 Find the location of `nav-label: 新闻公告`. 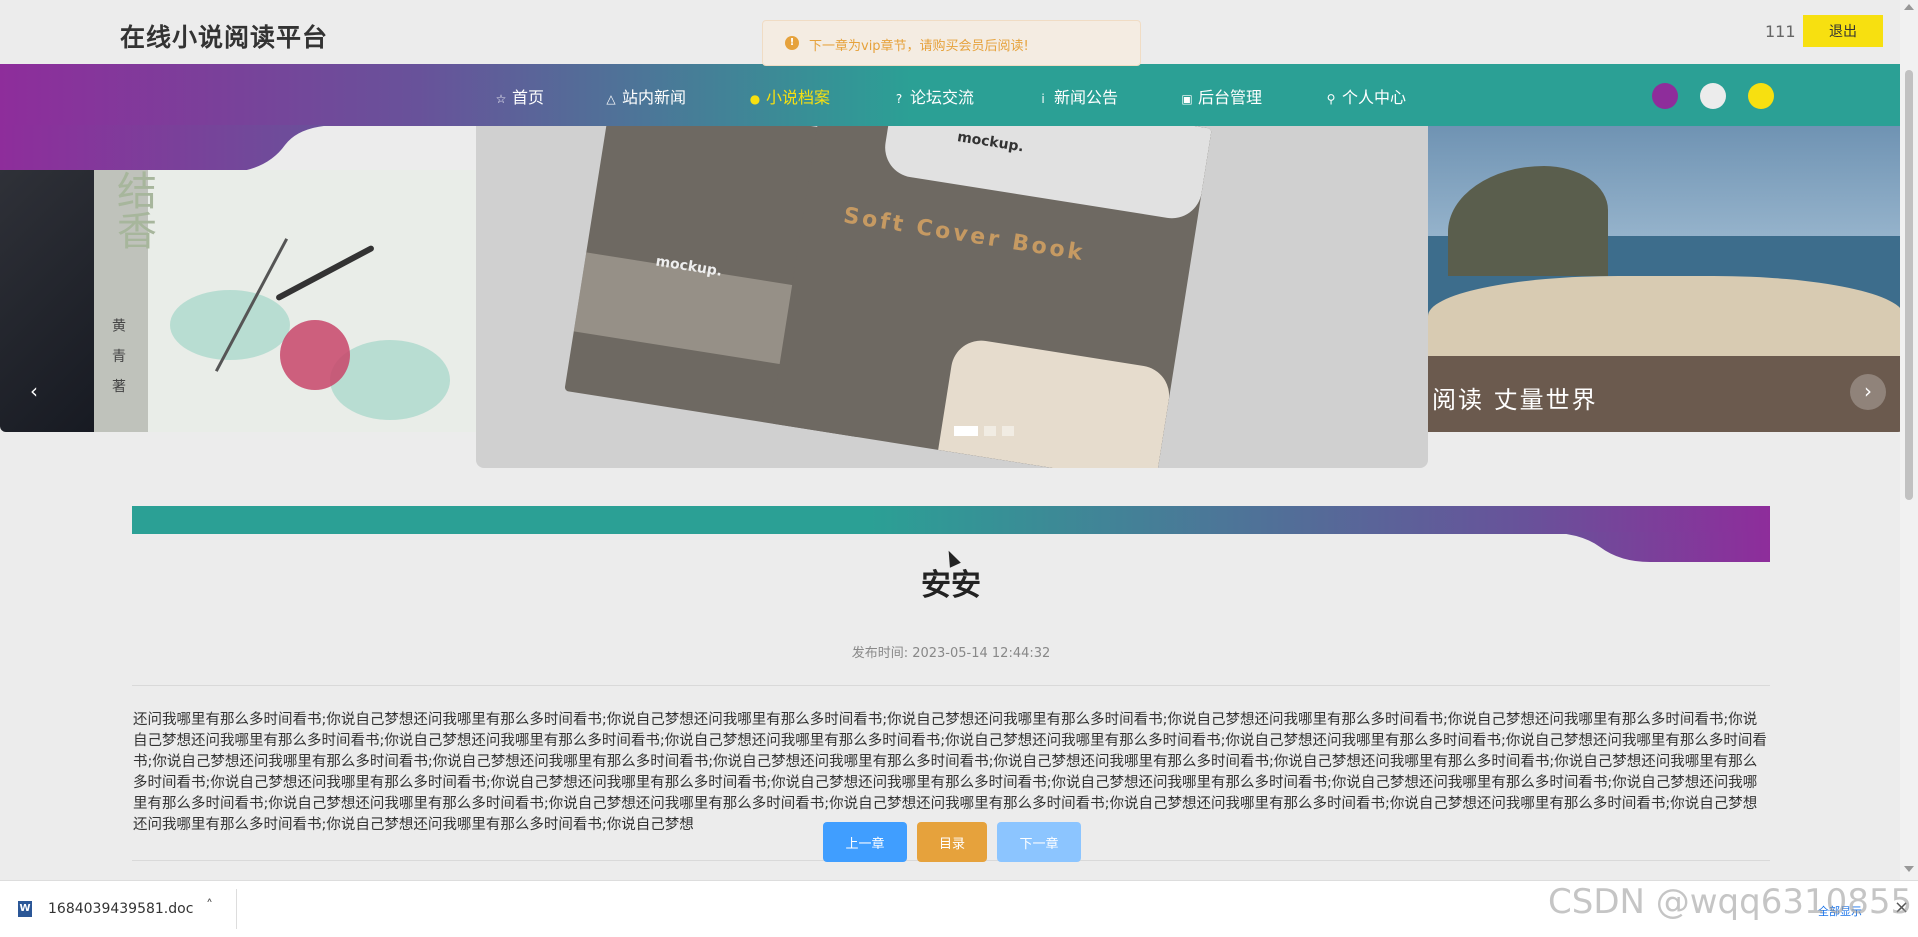

nav-label: 新闻公告 is located at coordinates (1086, 97).